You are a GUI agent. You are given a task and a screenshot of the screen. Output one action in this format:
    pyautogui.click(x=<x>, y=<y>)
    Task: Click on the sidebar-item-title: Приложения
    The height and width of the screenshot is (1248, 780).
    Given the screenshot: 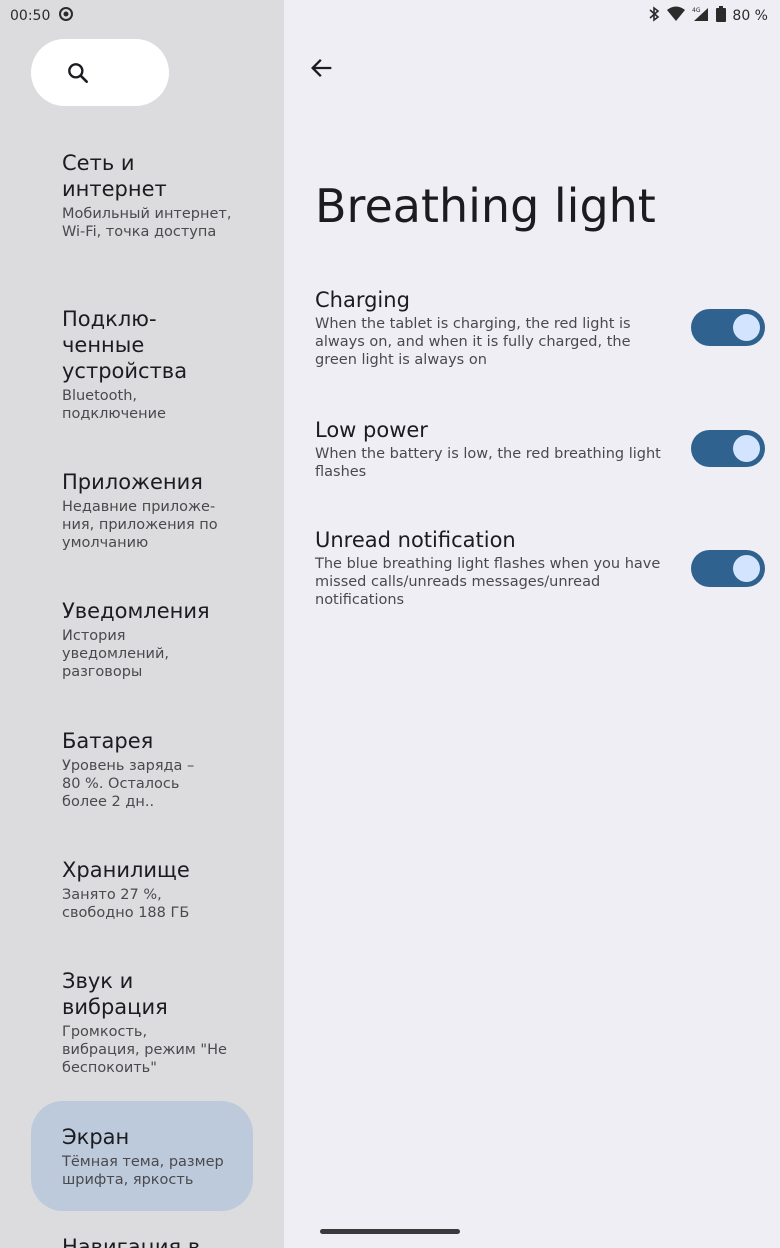 What is the action you would take?
    pyautogui.click(x=132, y=482)
    